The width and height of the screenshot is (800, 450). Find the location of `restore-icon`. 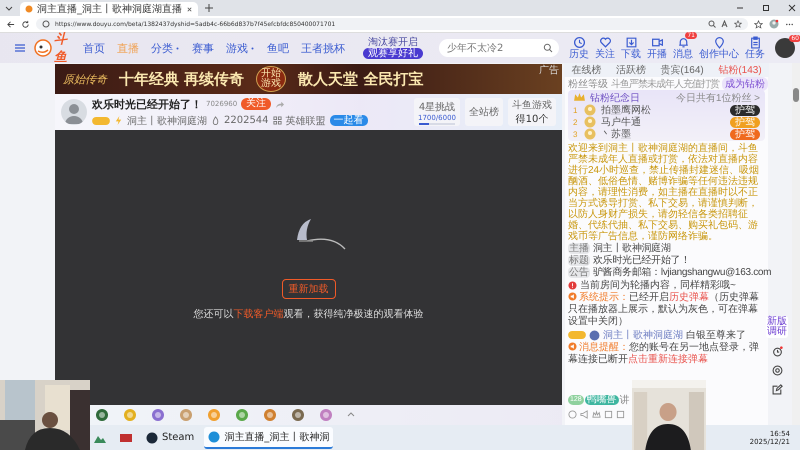

restore-icon is located at coordinates (766, 8).